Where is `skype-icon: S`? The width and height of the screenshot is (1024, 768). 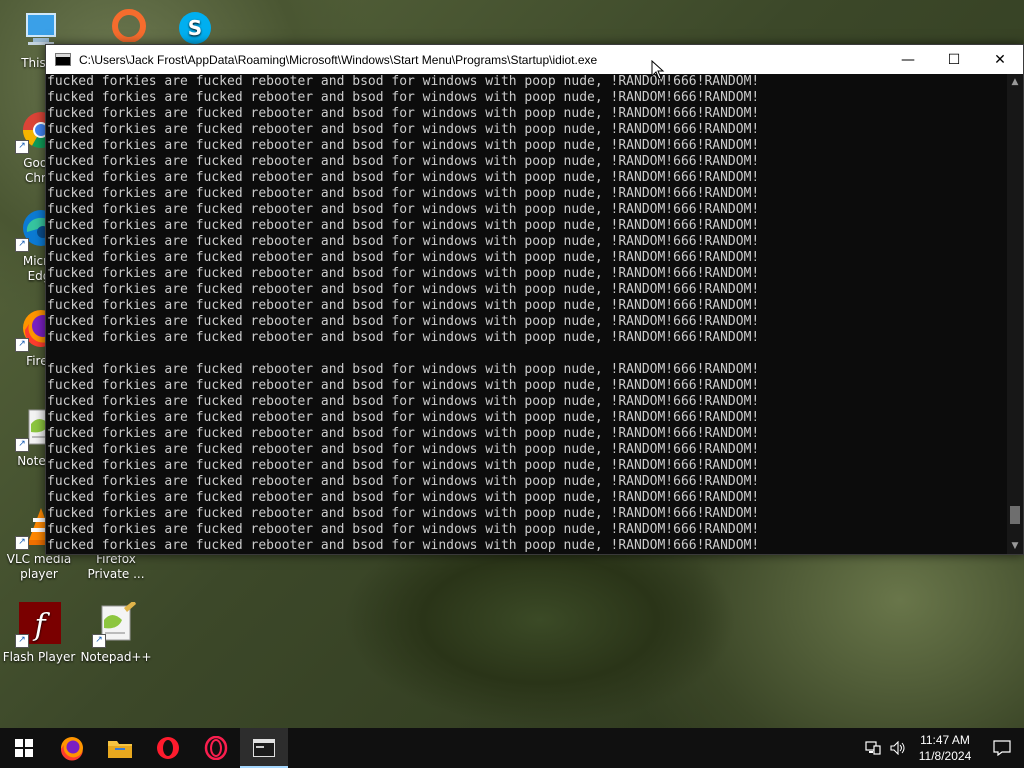 skype-icon: S is located at coordinates (195, 24).